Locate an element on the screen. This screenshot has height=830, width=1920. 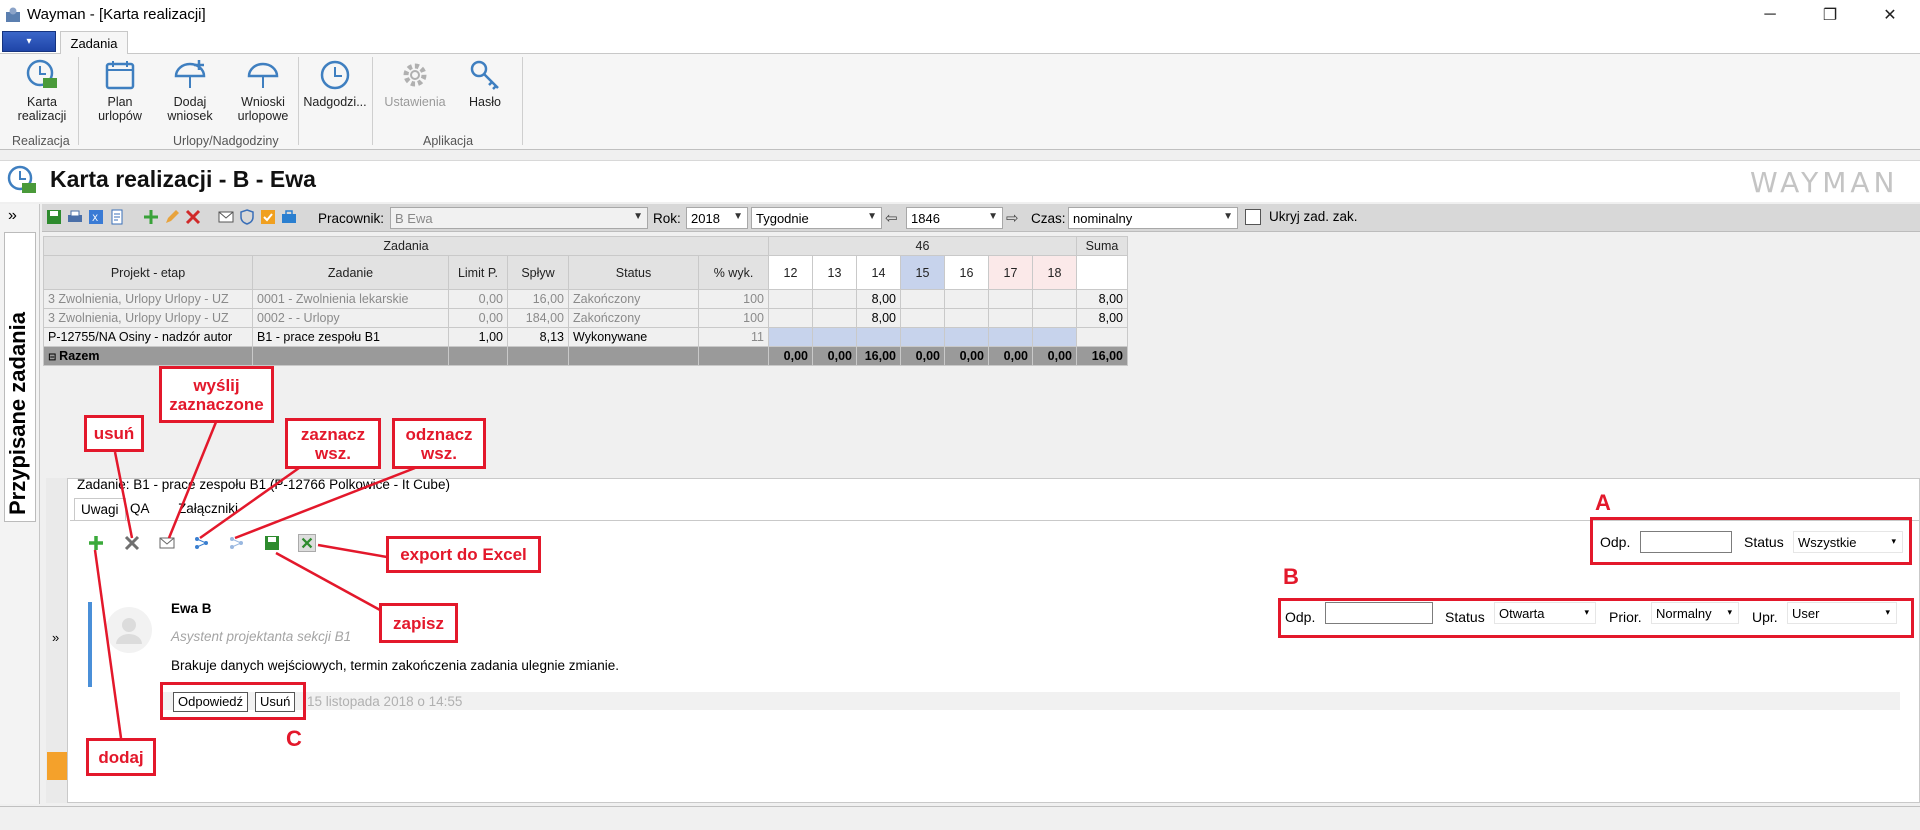
annotation-zaznacz: zaznacz wsz. is located at coordinates (333, 443).